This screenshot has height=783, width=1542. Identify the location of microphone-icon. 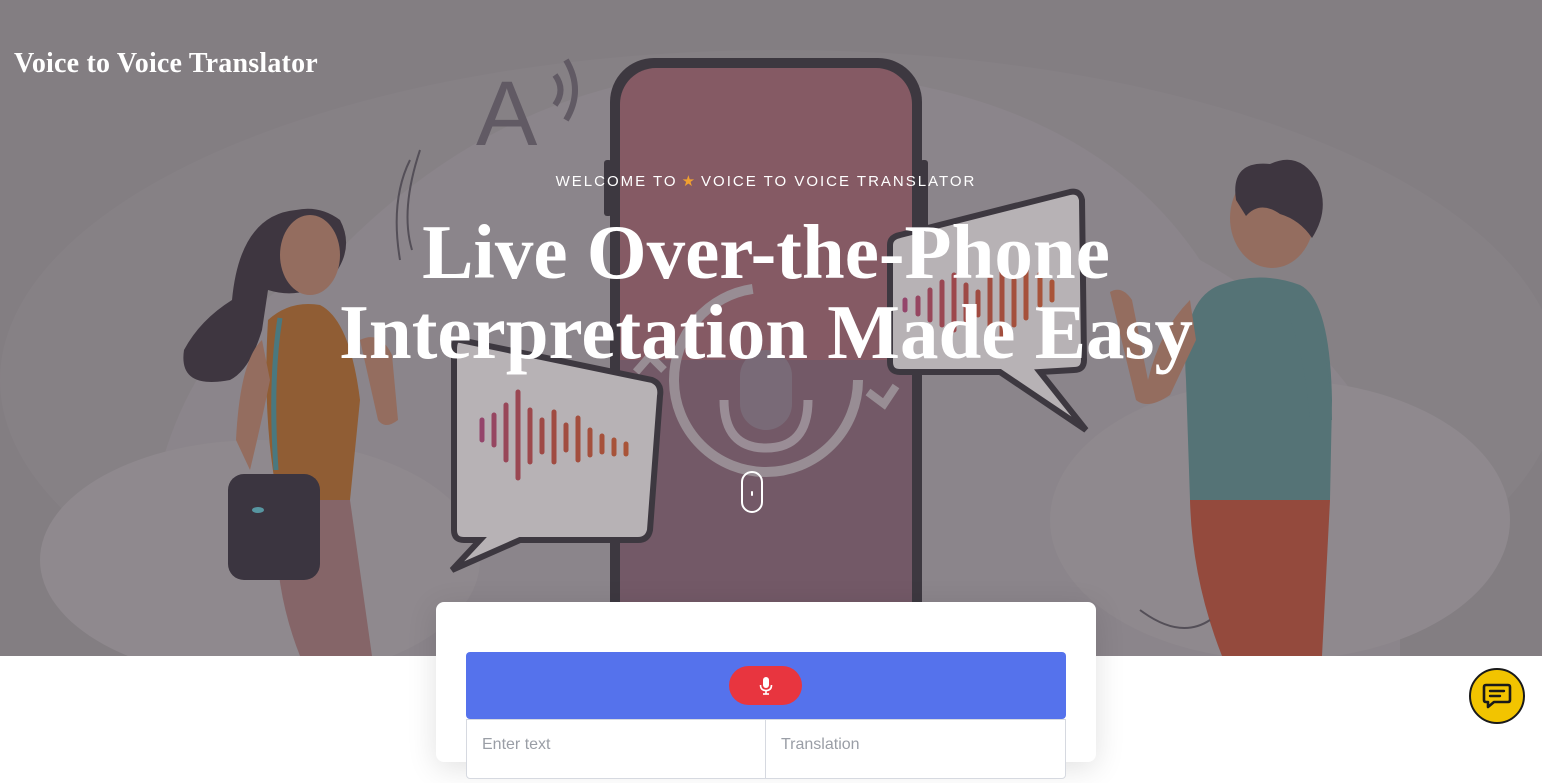
(765, 685).